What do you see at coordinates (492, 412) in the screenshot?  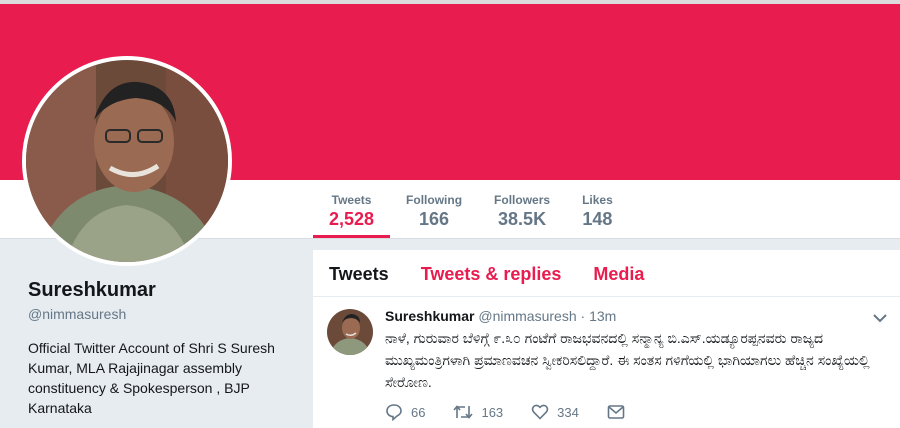 I see `retweet-count: 163` at bounding box center [492, 412].